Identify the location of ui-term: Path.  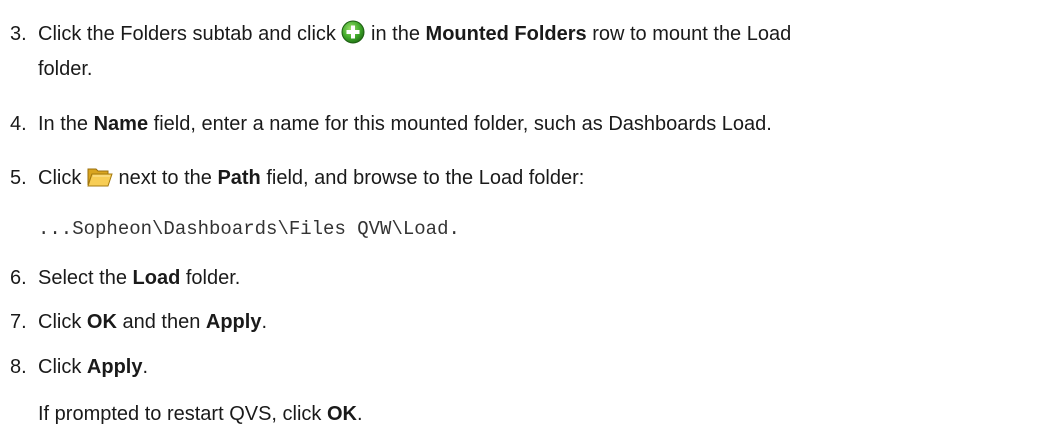
(239, 178).